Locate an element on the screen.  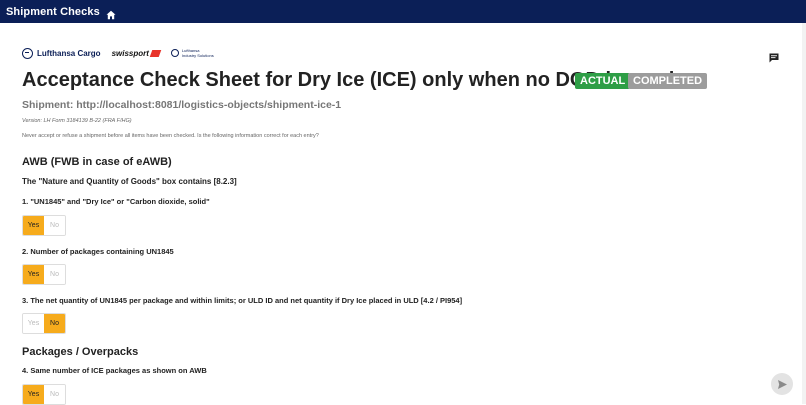
section-packages-title: Packages / Overpacks is located at coordinates (80, 352).